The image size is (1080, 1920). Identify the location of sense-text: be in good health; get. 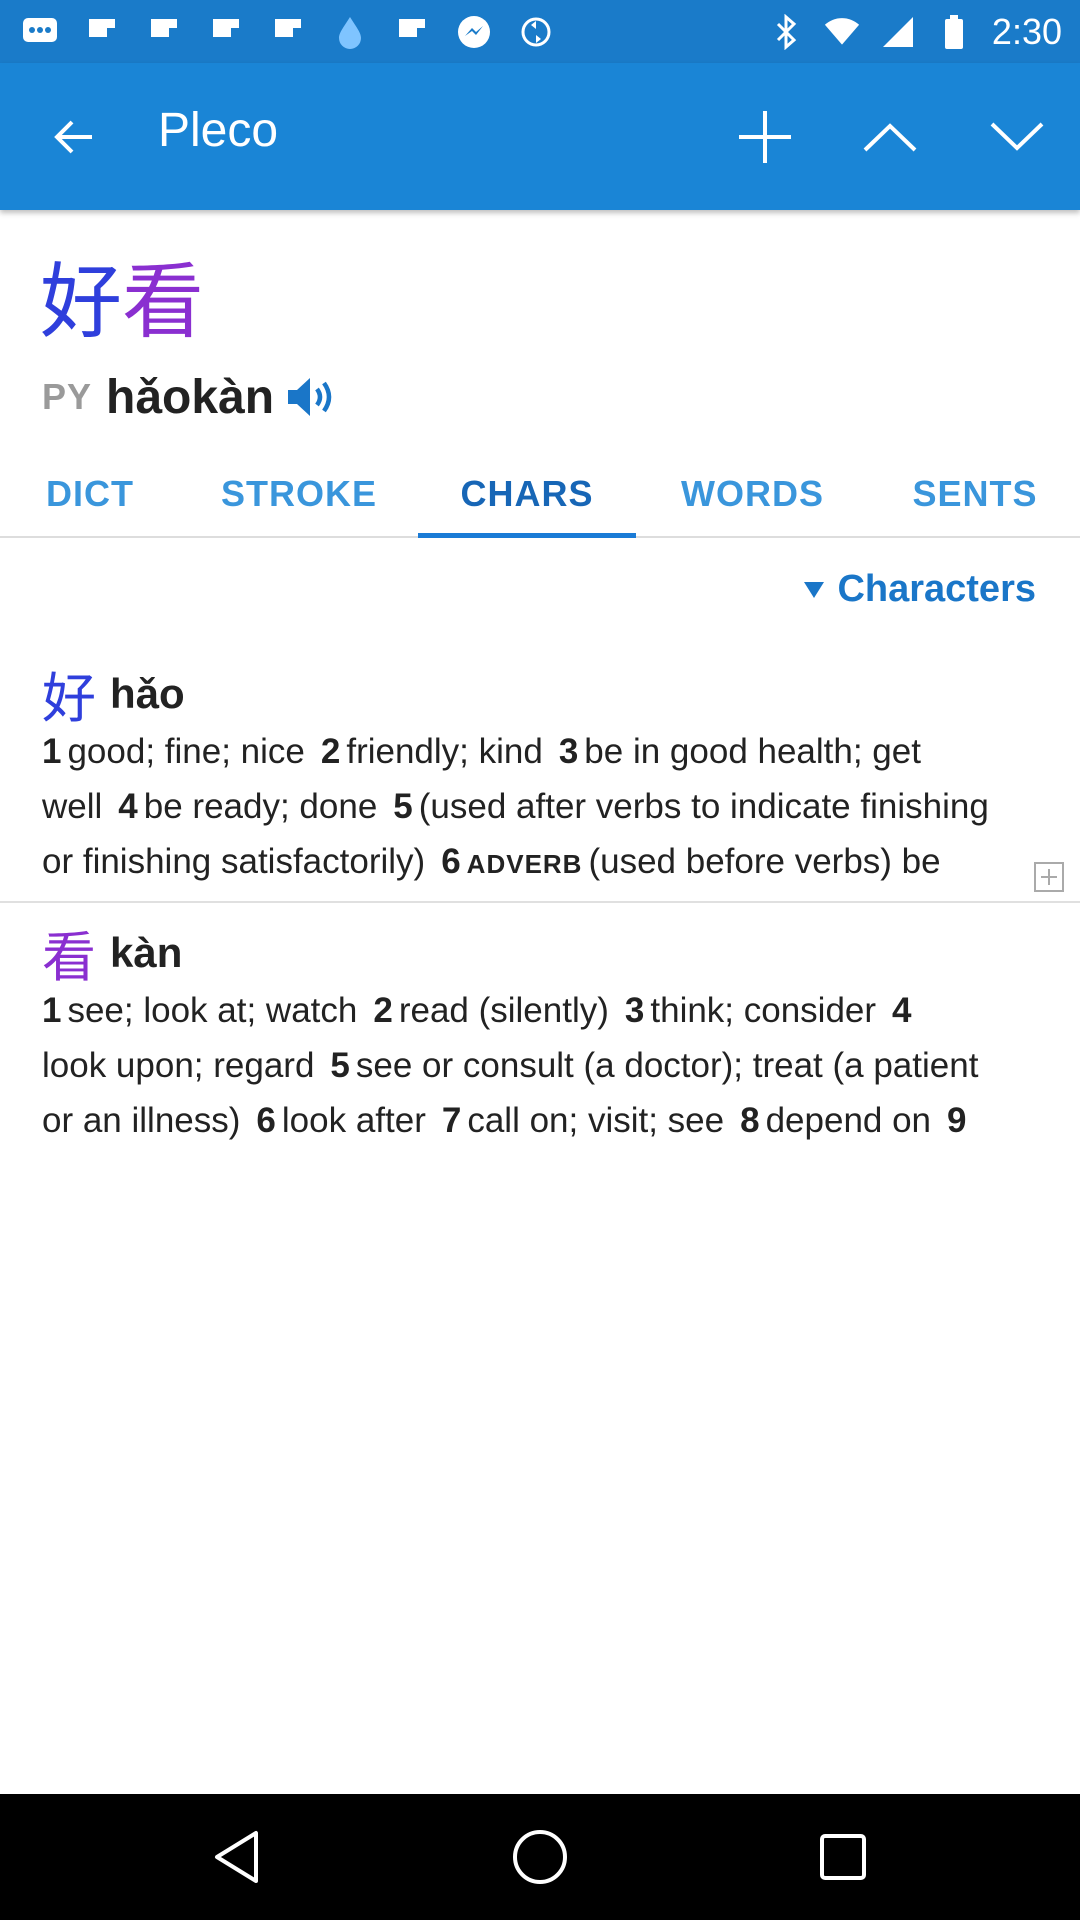
(752, 751).